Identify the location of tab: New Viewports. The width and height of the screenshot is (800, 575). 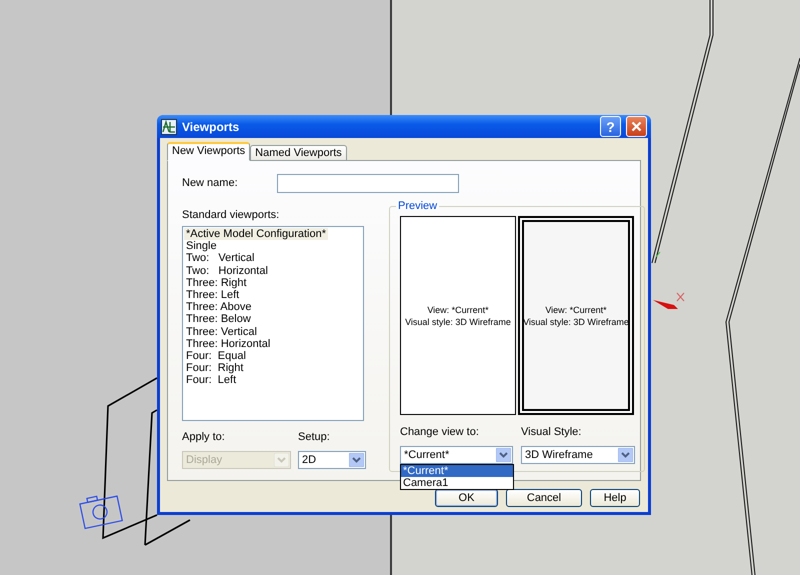
(208, 151).